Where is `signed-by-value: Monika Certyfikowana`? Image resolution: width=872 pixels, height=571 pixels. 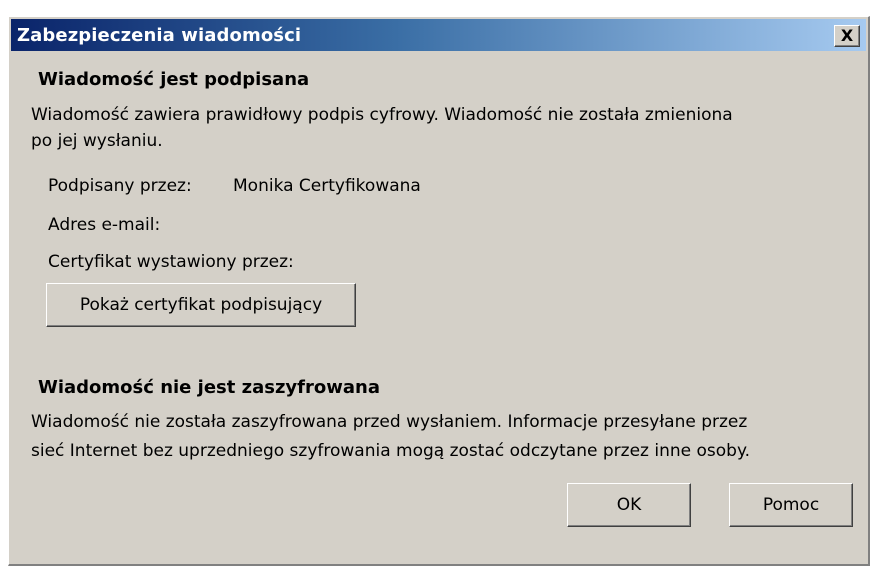 signed-by-value: Monika Certyfikowana is located at coordinates (327, 186).